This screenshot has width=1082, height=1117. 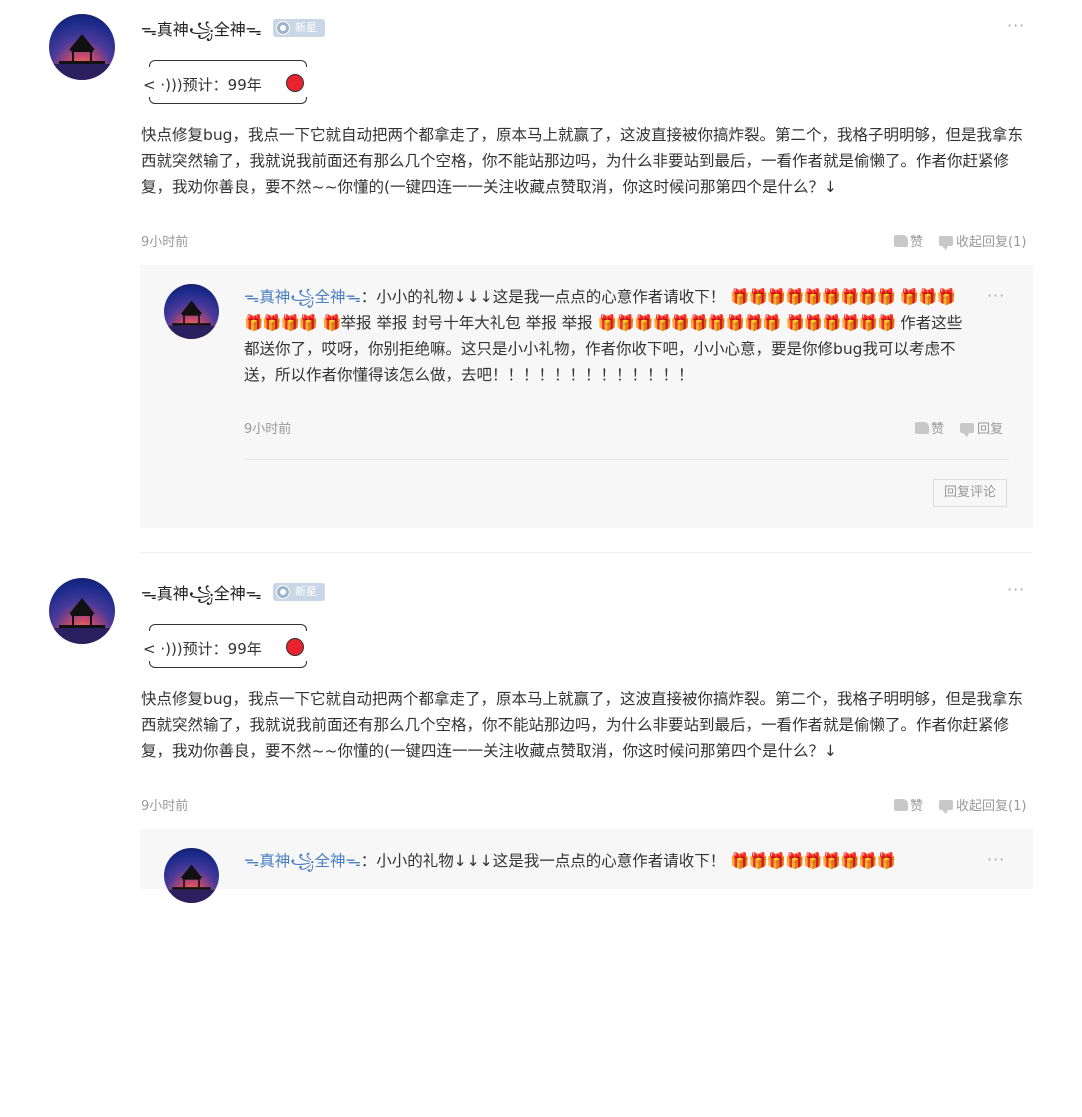 What do you see at coordinates (268, 429) in the screenshot?
I see `reply-time: 9小时前` at bounding box center [268, 429].